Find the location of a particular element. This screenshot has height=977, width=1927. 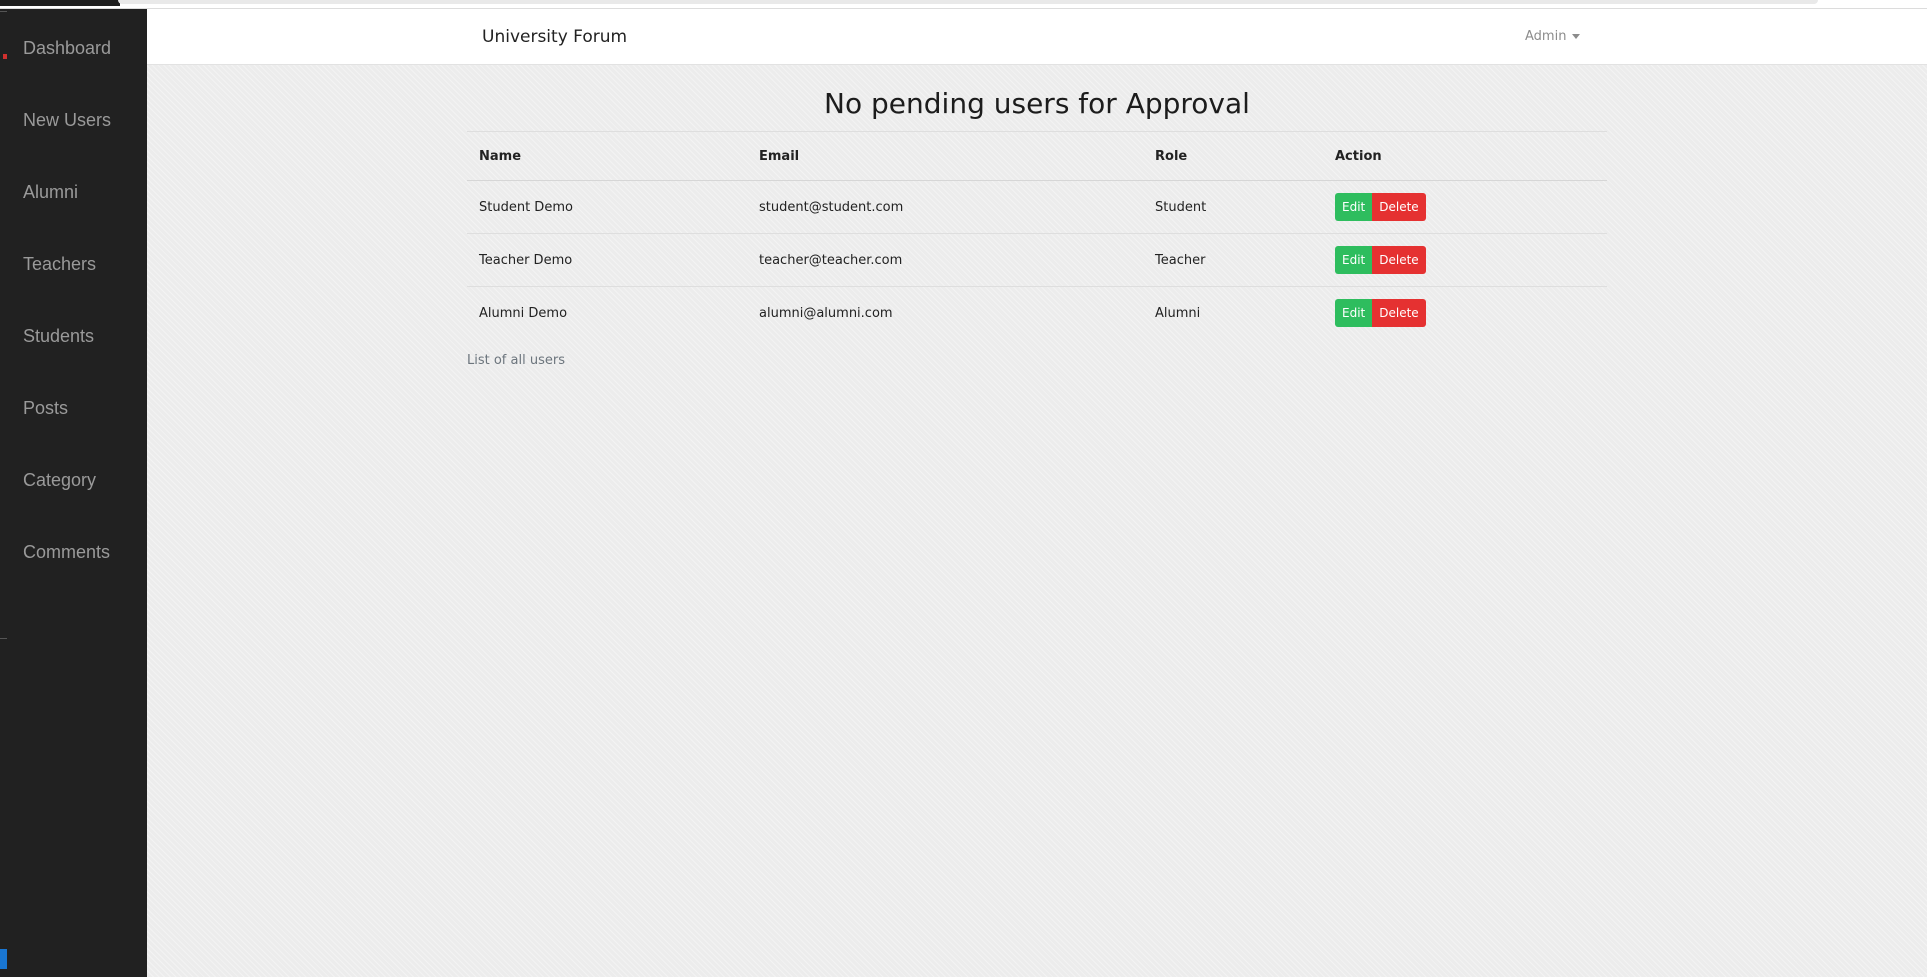

user-role: Teacher is located at coordinates (1233, 260).